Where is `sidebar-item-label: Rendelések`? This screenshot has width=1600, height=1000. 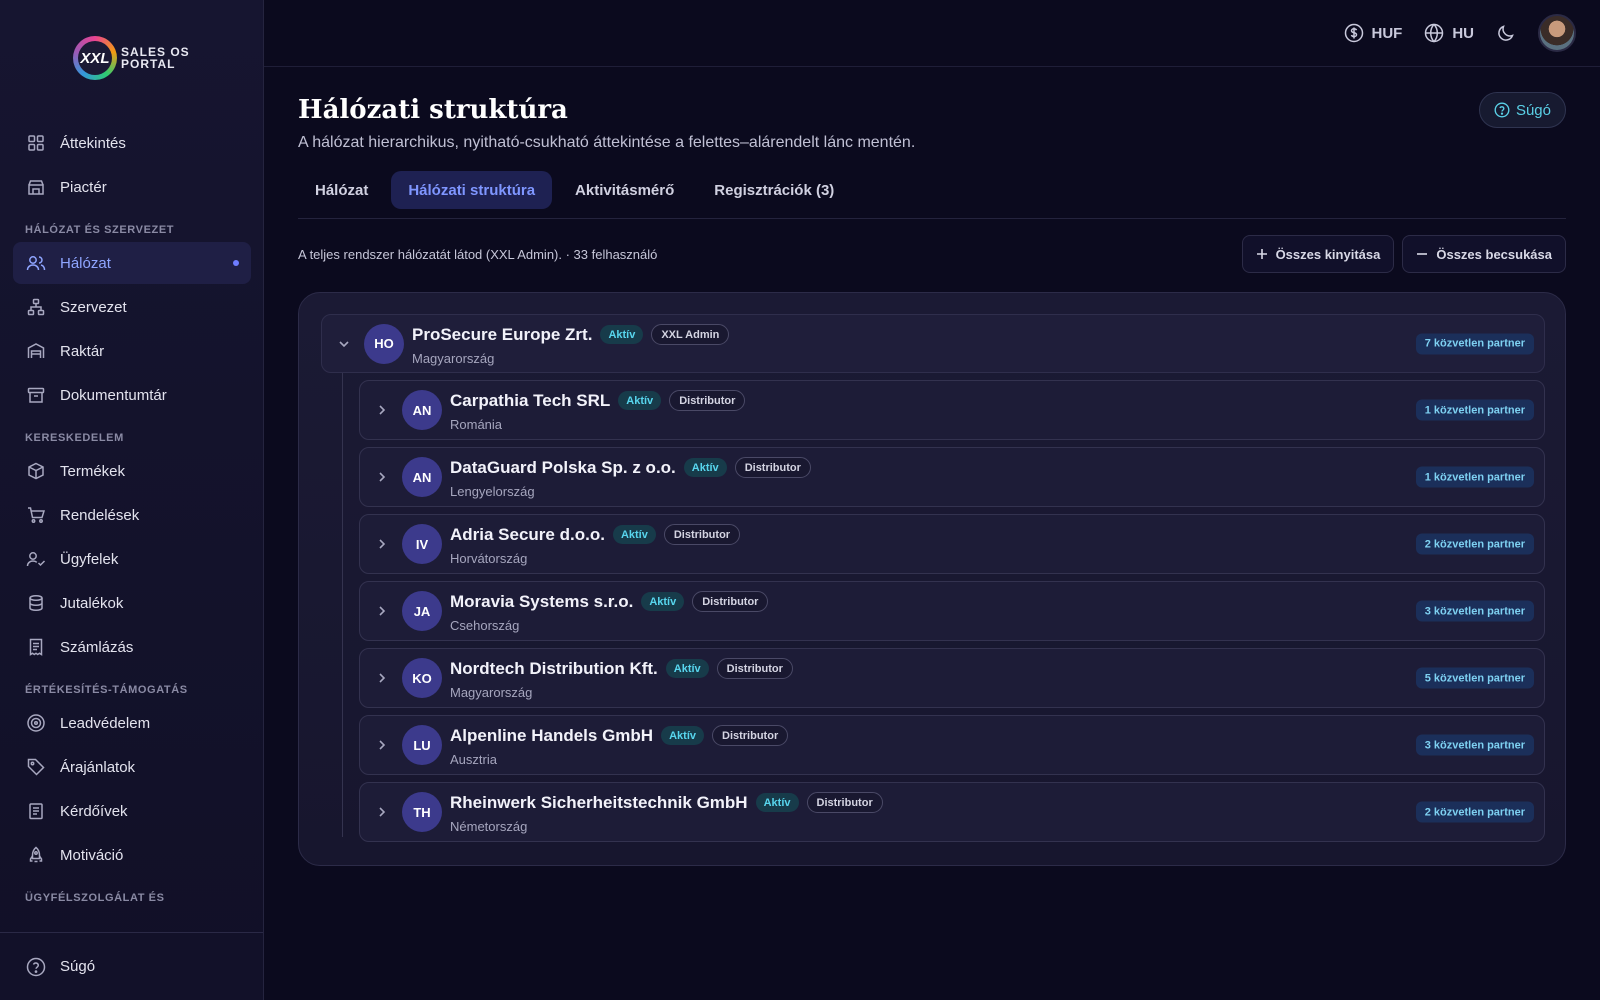
sidebar-item-label: Rendelések is located at coordinates (100, 515).